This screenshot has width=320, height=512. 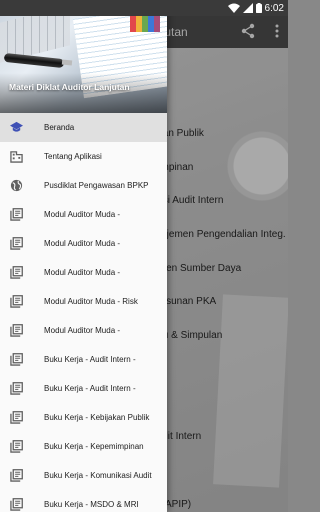 I want to click on menu-item-label: Tentang Aplikasi, so click(x=73, y=156).